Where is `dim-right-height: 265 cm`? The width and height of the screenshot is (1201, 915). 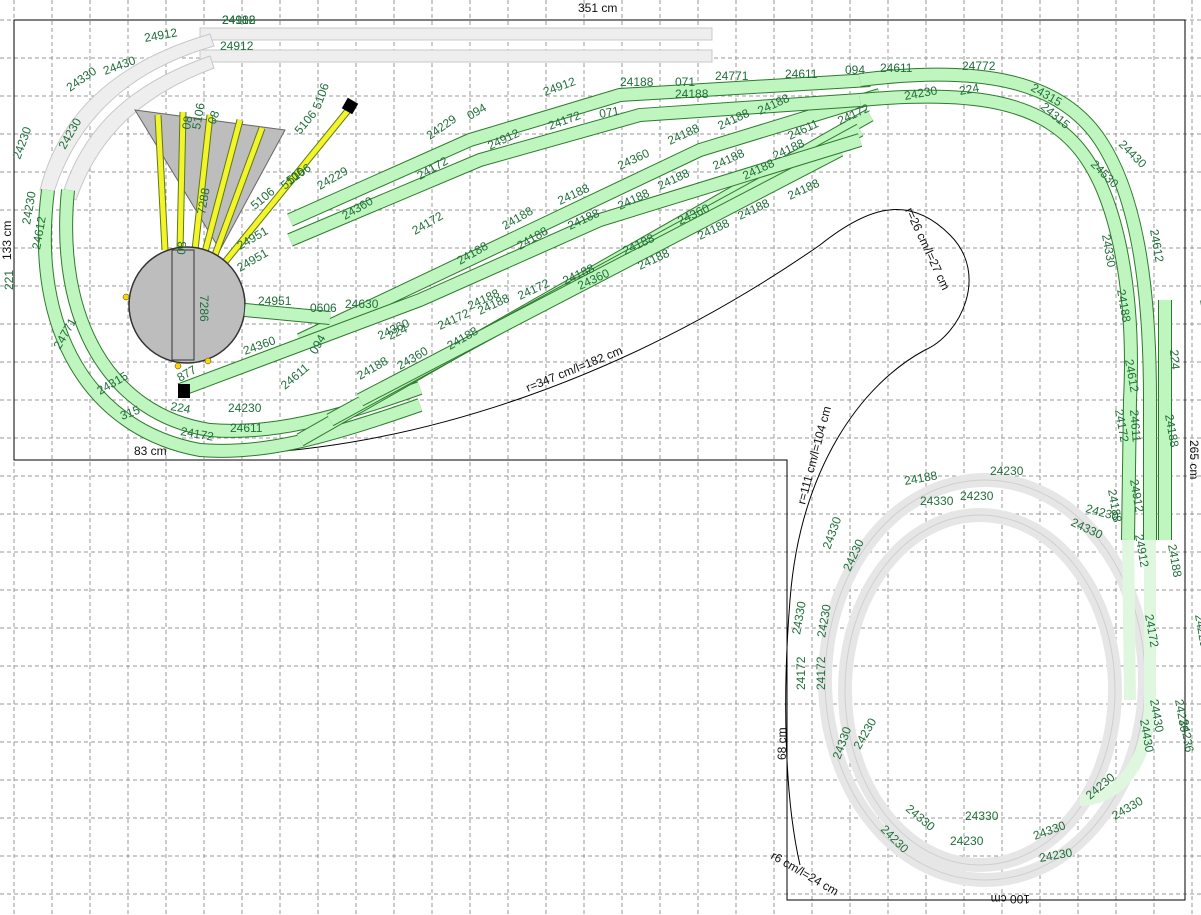
dim-right-height: 265 cm is located at coordinates (1194, 459).